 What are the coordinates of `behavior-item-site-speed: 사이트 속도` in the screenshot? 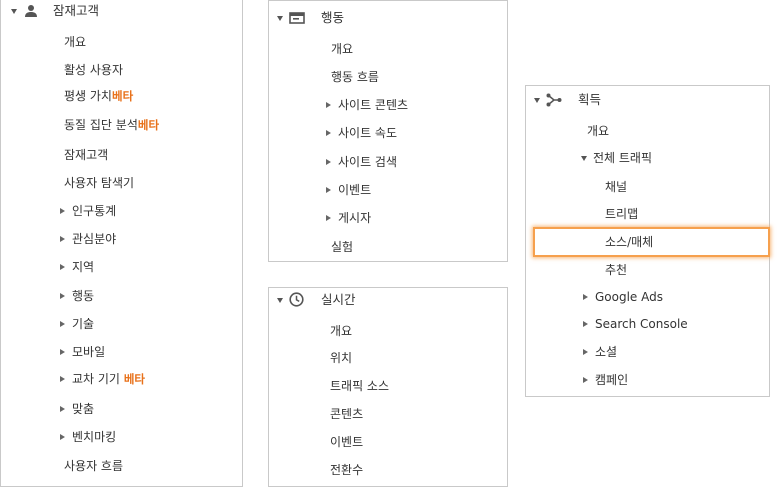 It's located at (388, 133).